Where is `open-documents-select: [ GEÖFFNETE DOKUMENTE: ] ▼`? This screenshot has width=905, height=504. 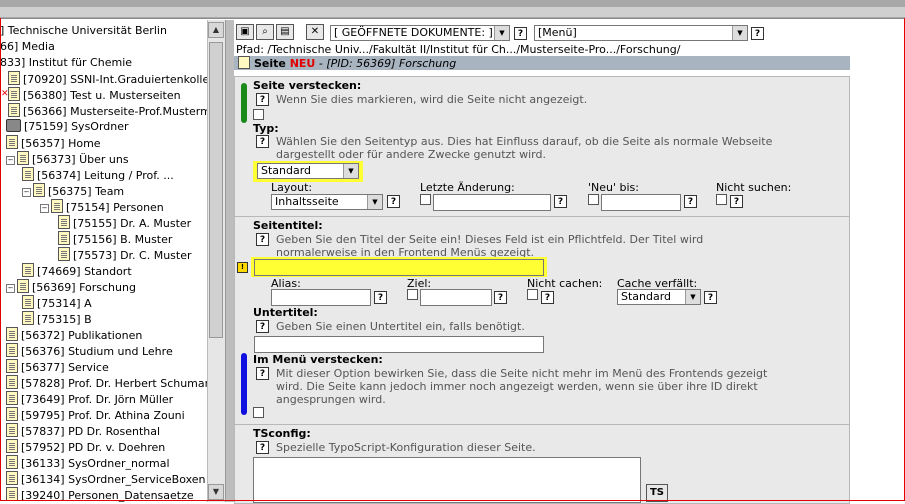 open-documents-select: [ GEÖFFNETE DOKUMENTE: ] ▼ is located at coordinates (420, 33).